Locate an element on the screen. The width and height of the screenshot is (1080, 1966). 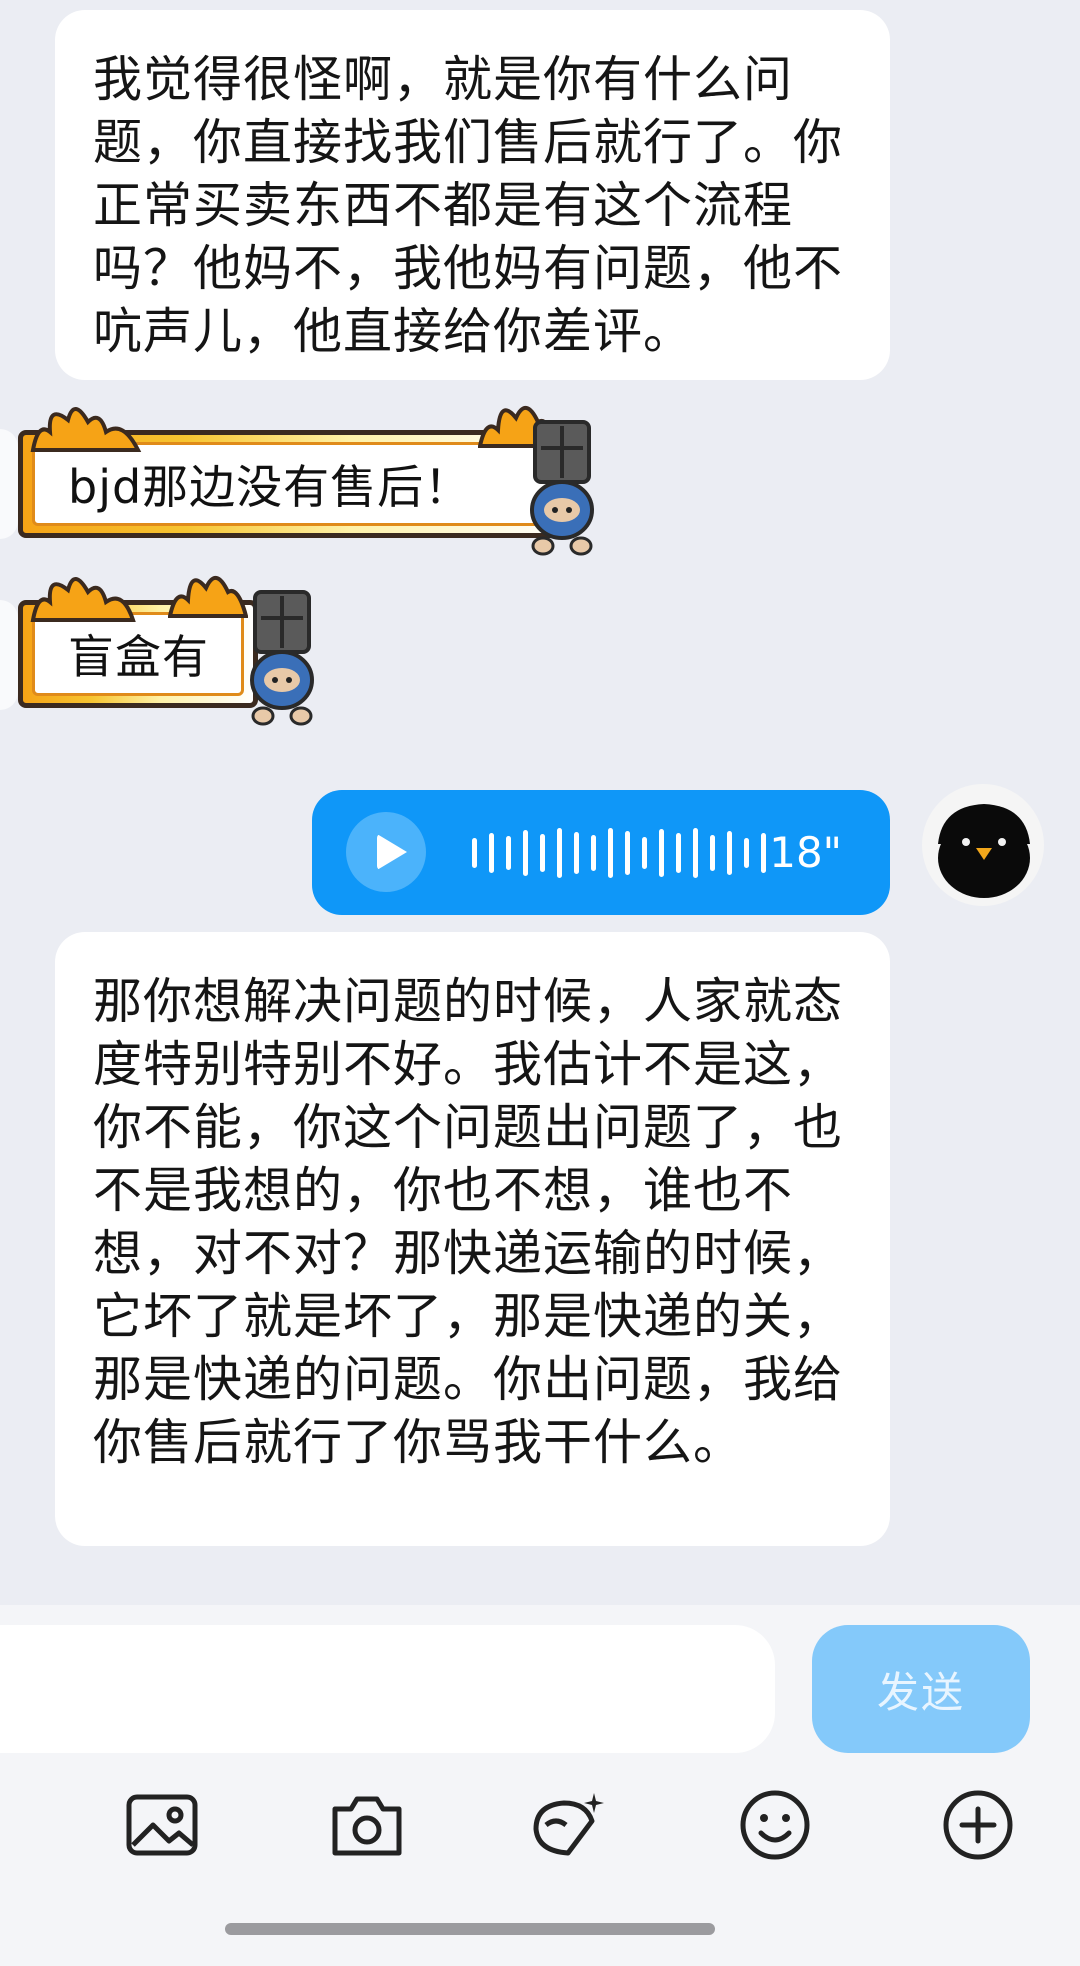
image-icon is located at coordinates (163, 1825).